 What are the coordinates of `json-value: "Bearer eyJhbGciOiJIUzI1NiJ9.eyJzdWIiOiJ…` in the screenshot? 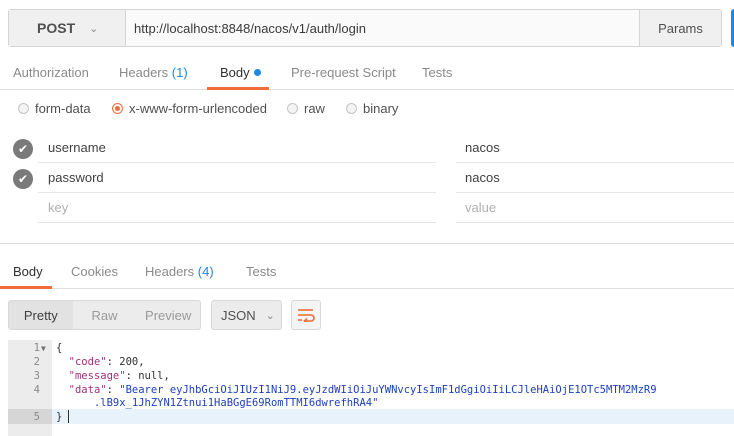 It's located at (388, 390).